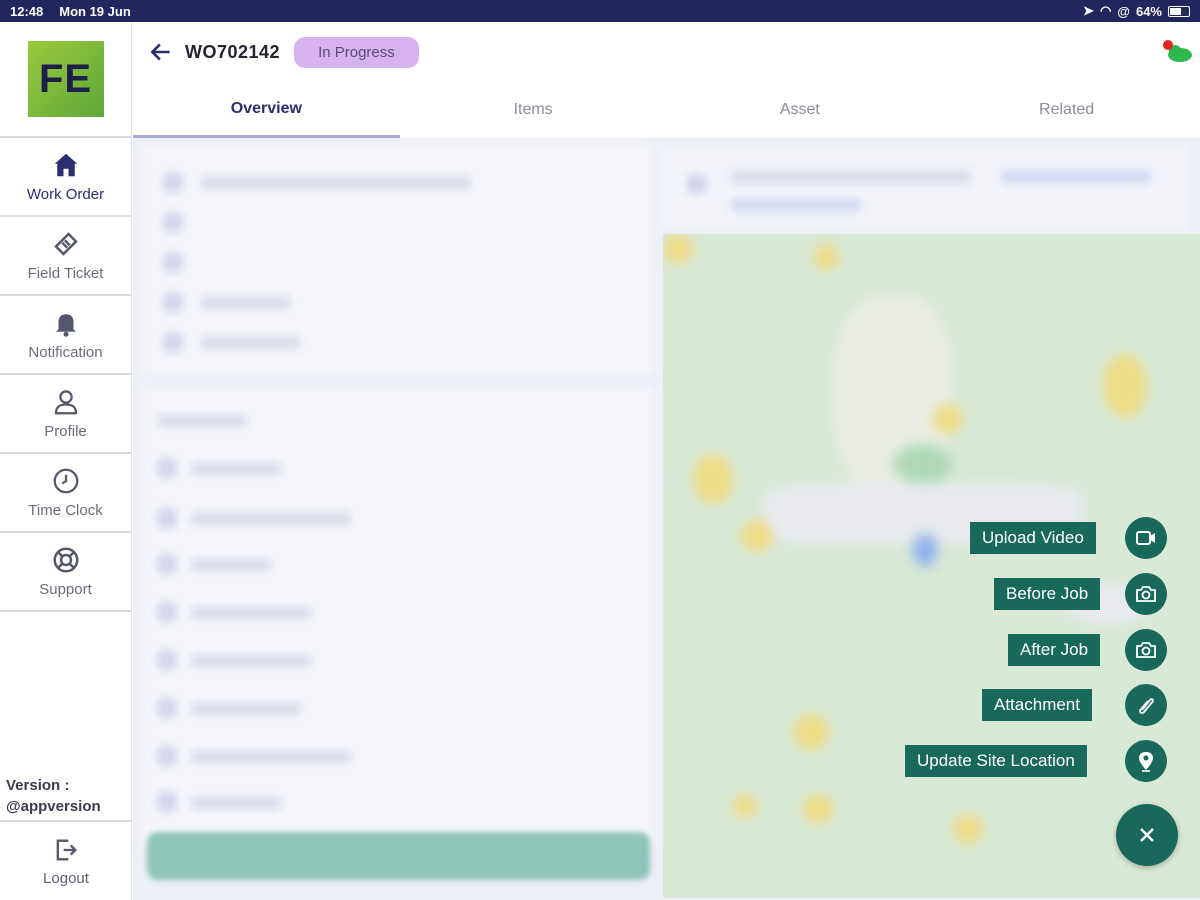 The image size is (1200, 900). What do you see at coordinates (65, 510) in the screenshot?
I see `sidebar-item-label: Time Clock` at bounding box center [65, 510].